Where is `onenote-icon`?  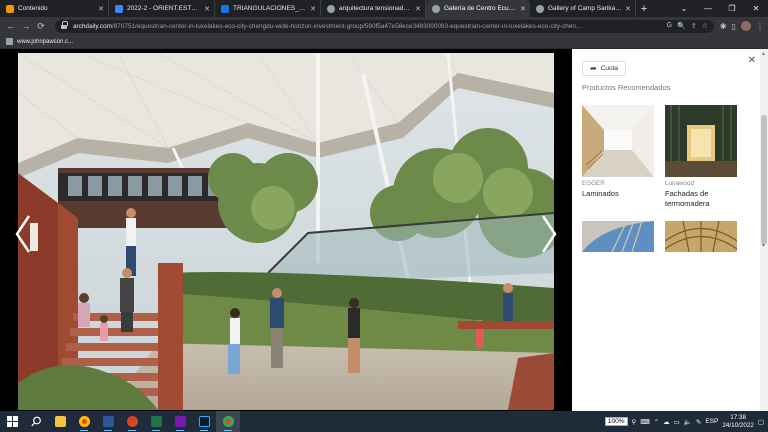 onenote-icon is located at coordinates (180, 421).